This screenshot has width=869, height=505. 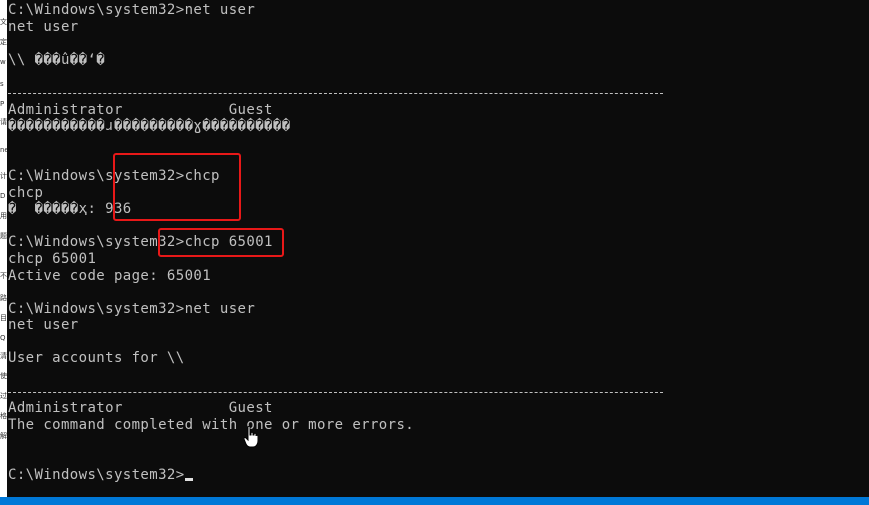 I want to click on edge-glyph: 用, so click(x=3, y=216).